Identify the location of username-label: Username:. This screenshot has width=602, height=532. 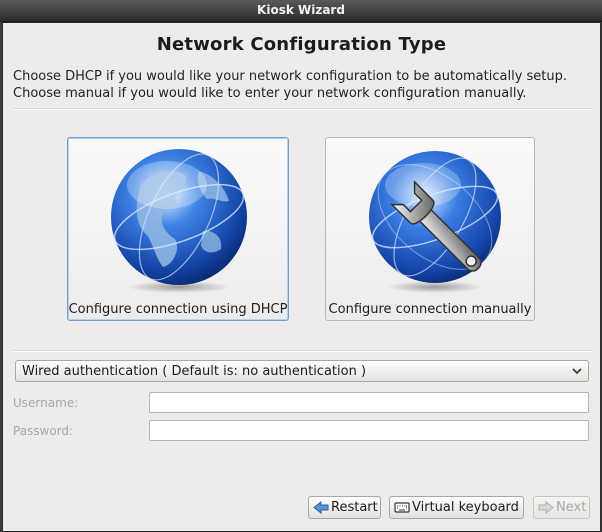
(46, 403).